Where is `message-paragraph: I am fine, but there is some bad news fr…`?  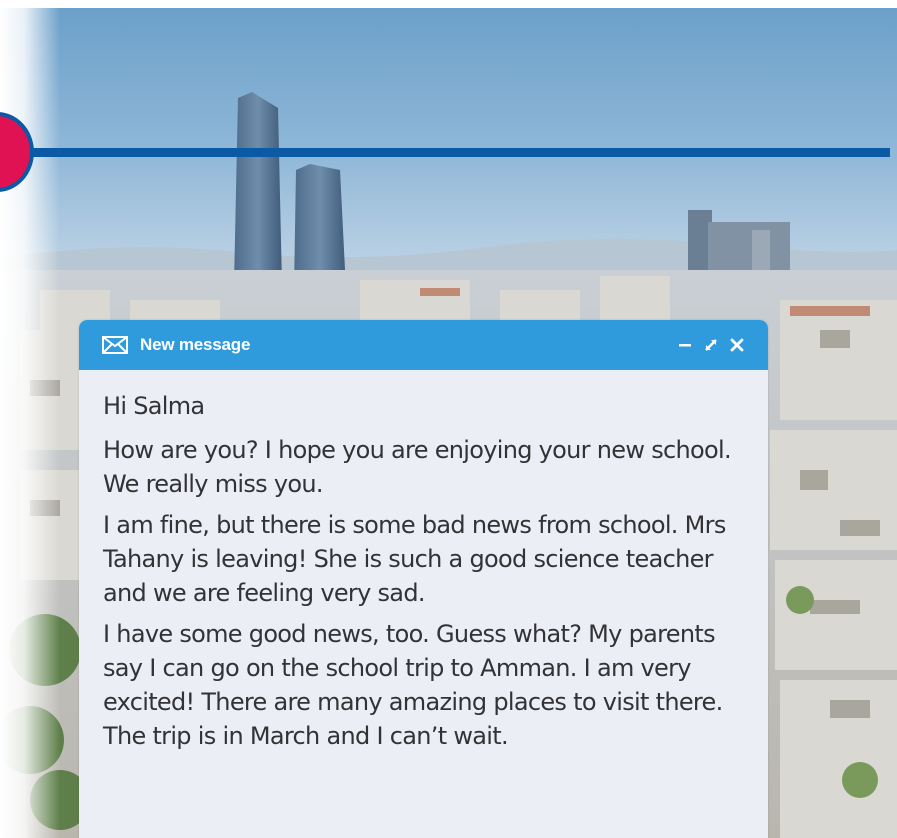 message-paragraph: I am fine, but there is some bad news fr… is located at coordinates (414, 559).